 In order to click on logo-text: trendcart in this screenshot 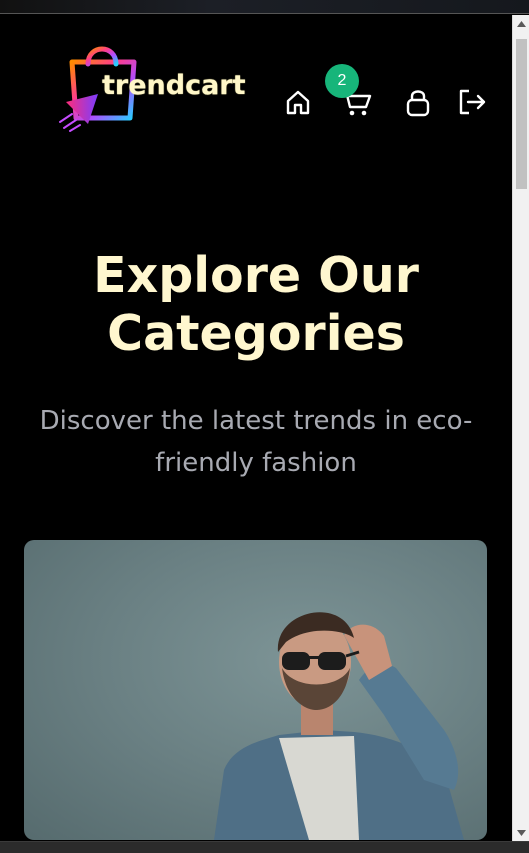, I will do `click(174, 85)`.